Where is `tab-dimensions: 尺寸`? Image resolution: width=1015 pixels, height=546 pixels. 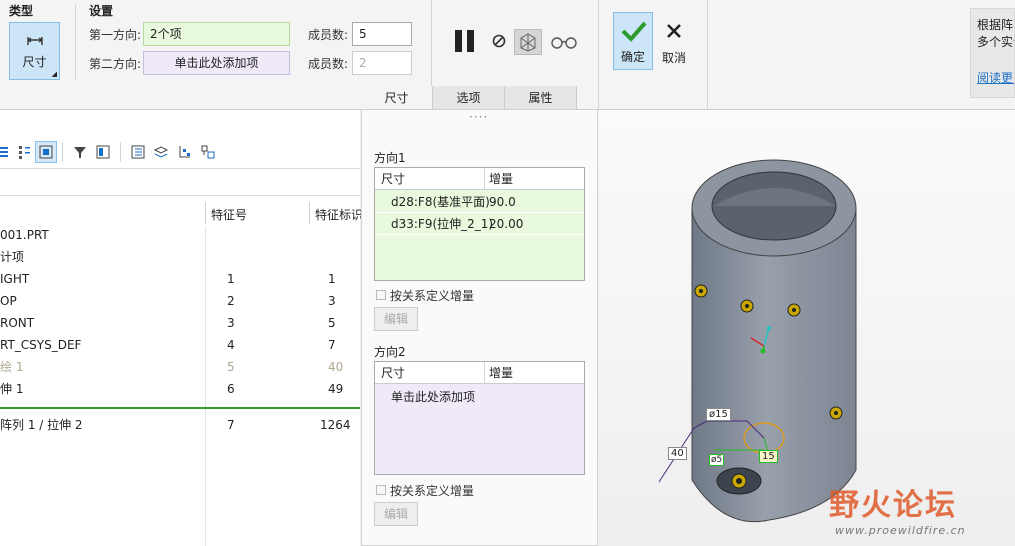
tab-dimensions: 尺寸 is located at coordinates (397, 98).